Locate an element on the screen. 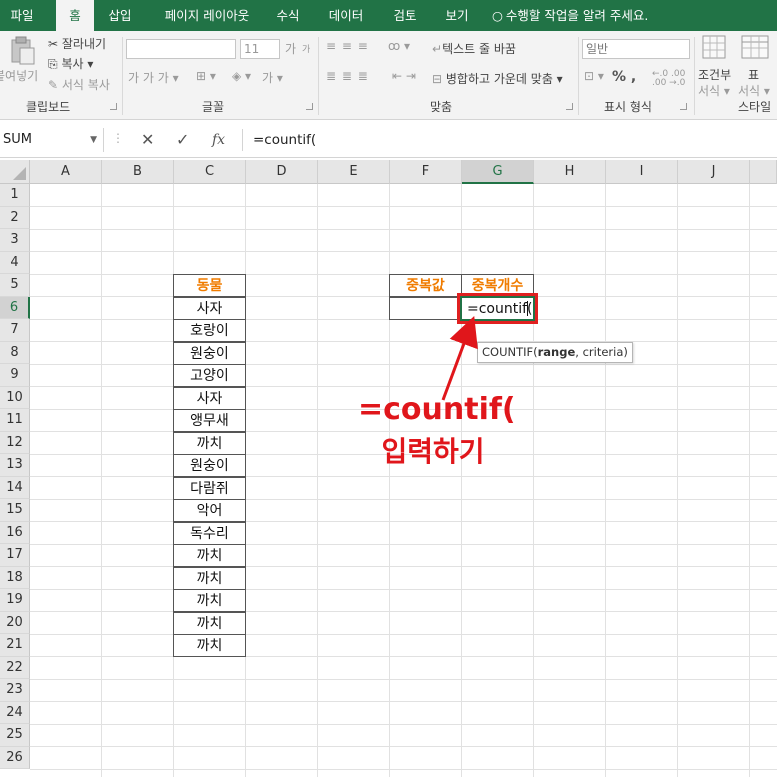  tab-file: 파일 is located at coordinates (22, 15).